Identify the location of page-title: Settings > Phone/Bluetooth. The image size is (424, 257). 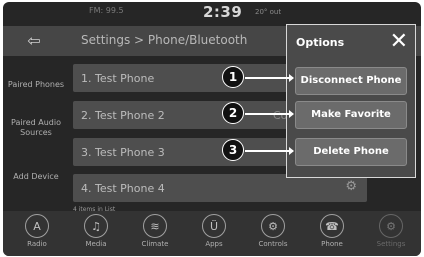
(164, 40).